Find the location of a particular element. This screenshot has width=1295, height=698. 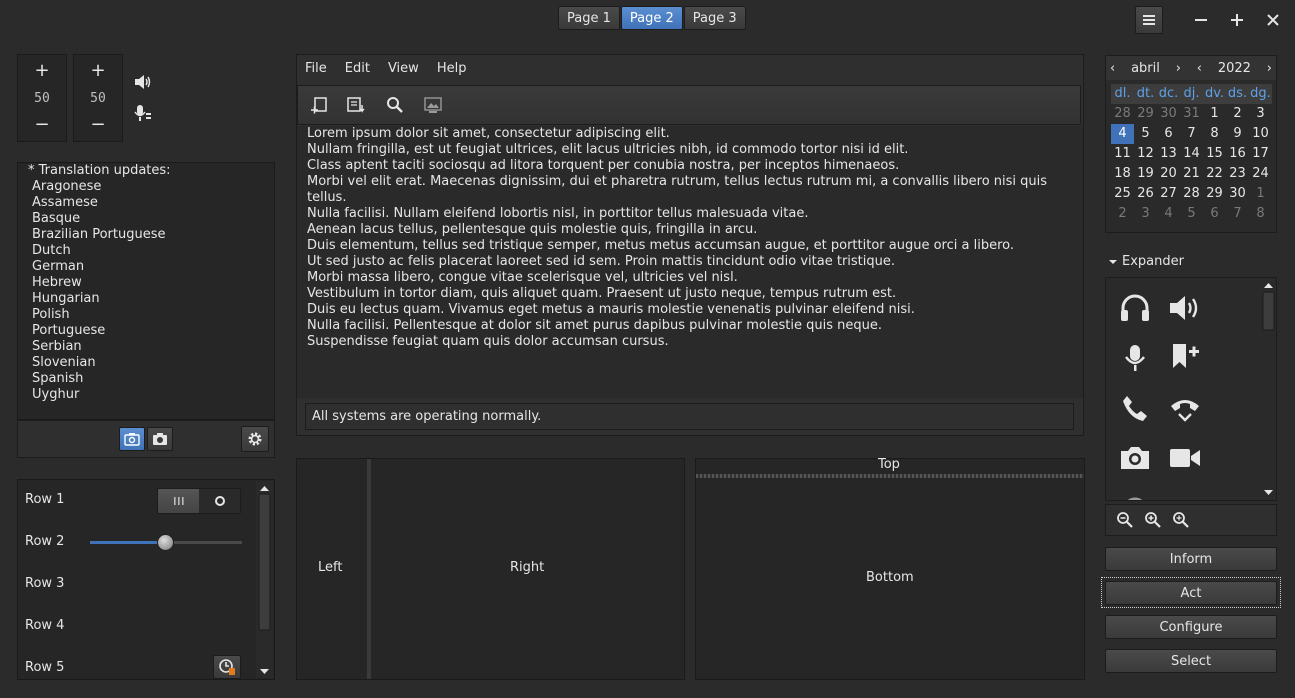

calendar-day: 13 is located at coordinates (1168, 154).